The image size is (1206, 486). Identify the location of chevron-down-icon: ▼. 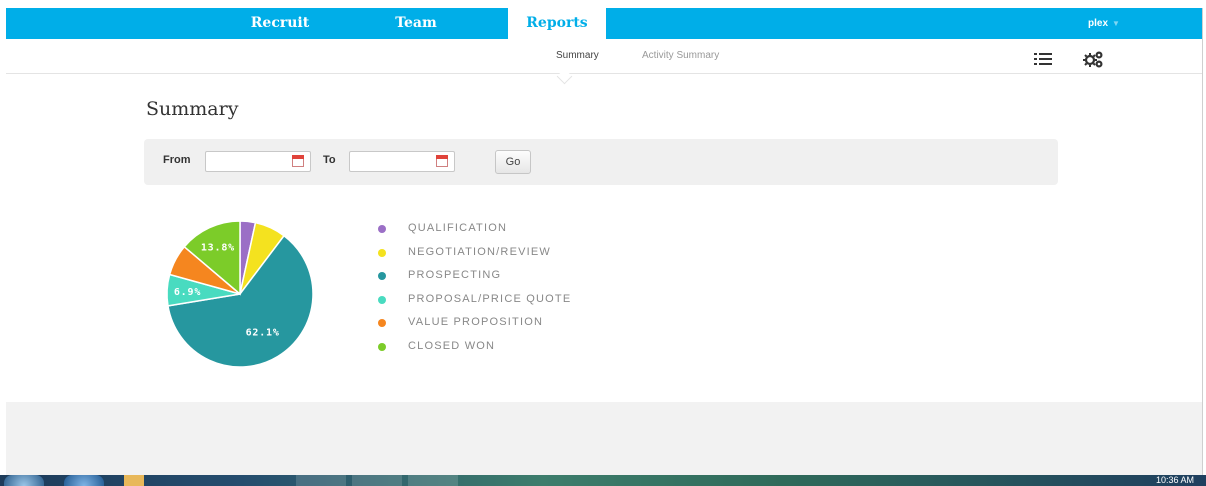
(1116, 23).